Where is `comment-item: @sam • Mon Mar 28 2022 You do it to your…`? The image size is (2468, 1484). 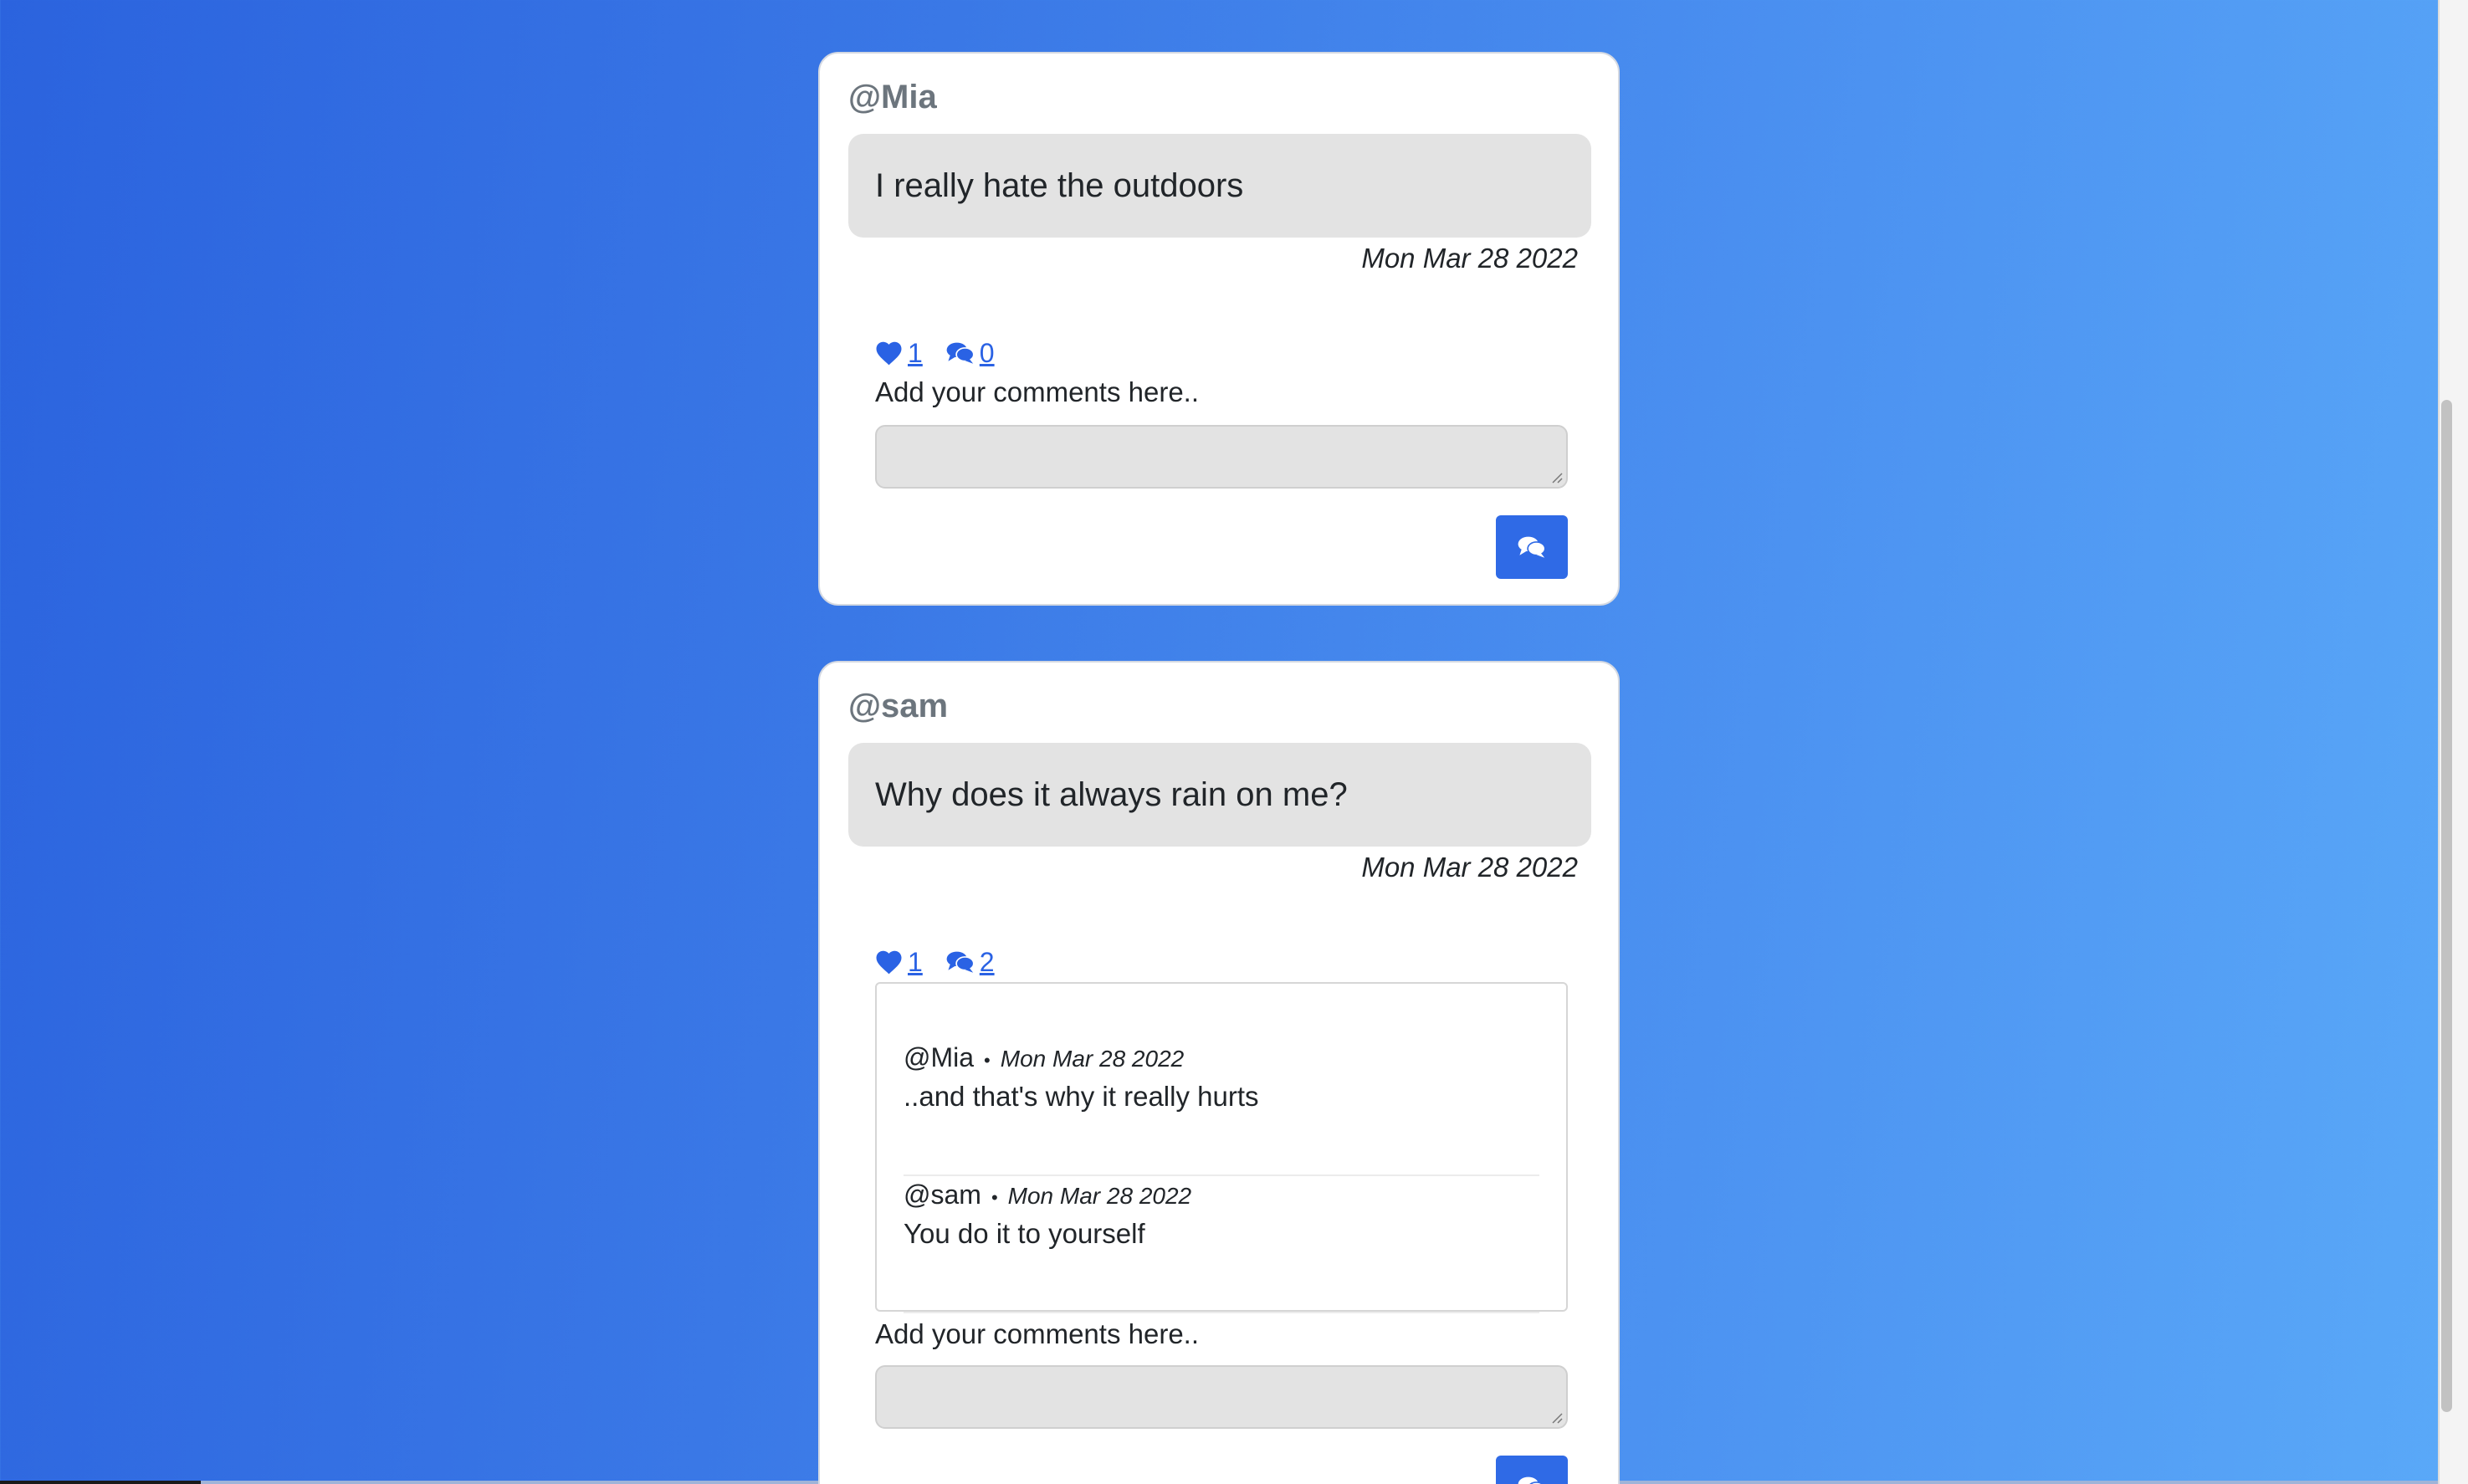 comment-item: @sam • Mon Mar 28 2022 You do it to your… is located at coordinates (1222, 1246).